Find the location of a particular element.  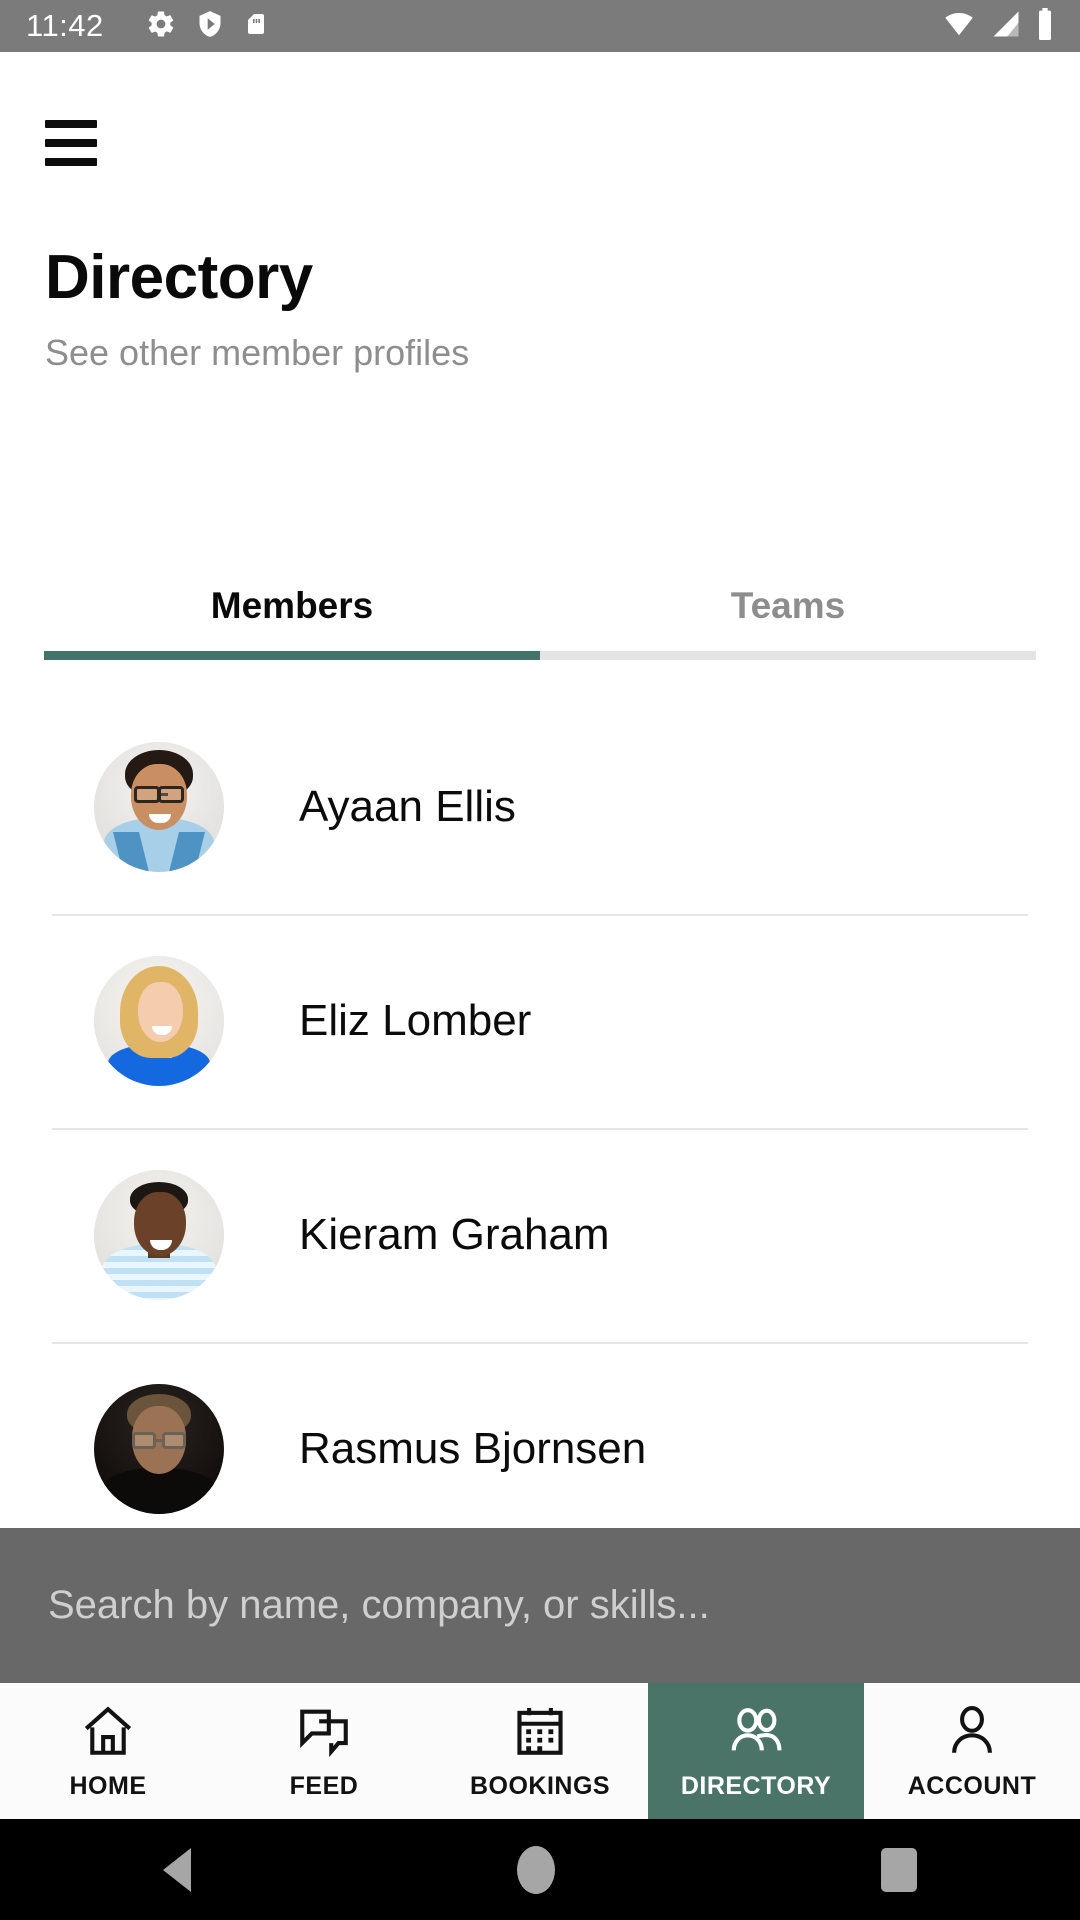

people-icon is located at coordinates (756, 1731).